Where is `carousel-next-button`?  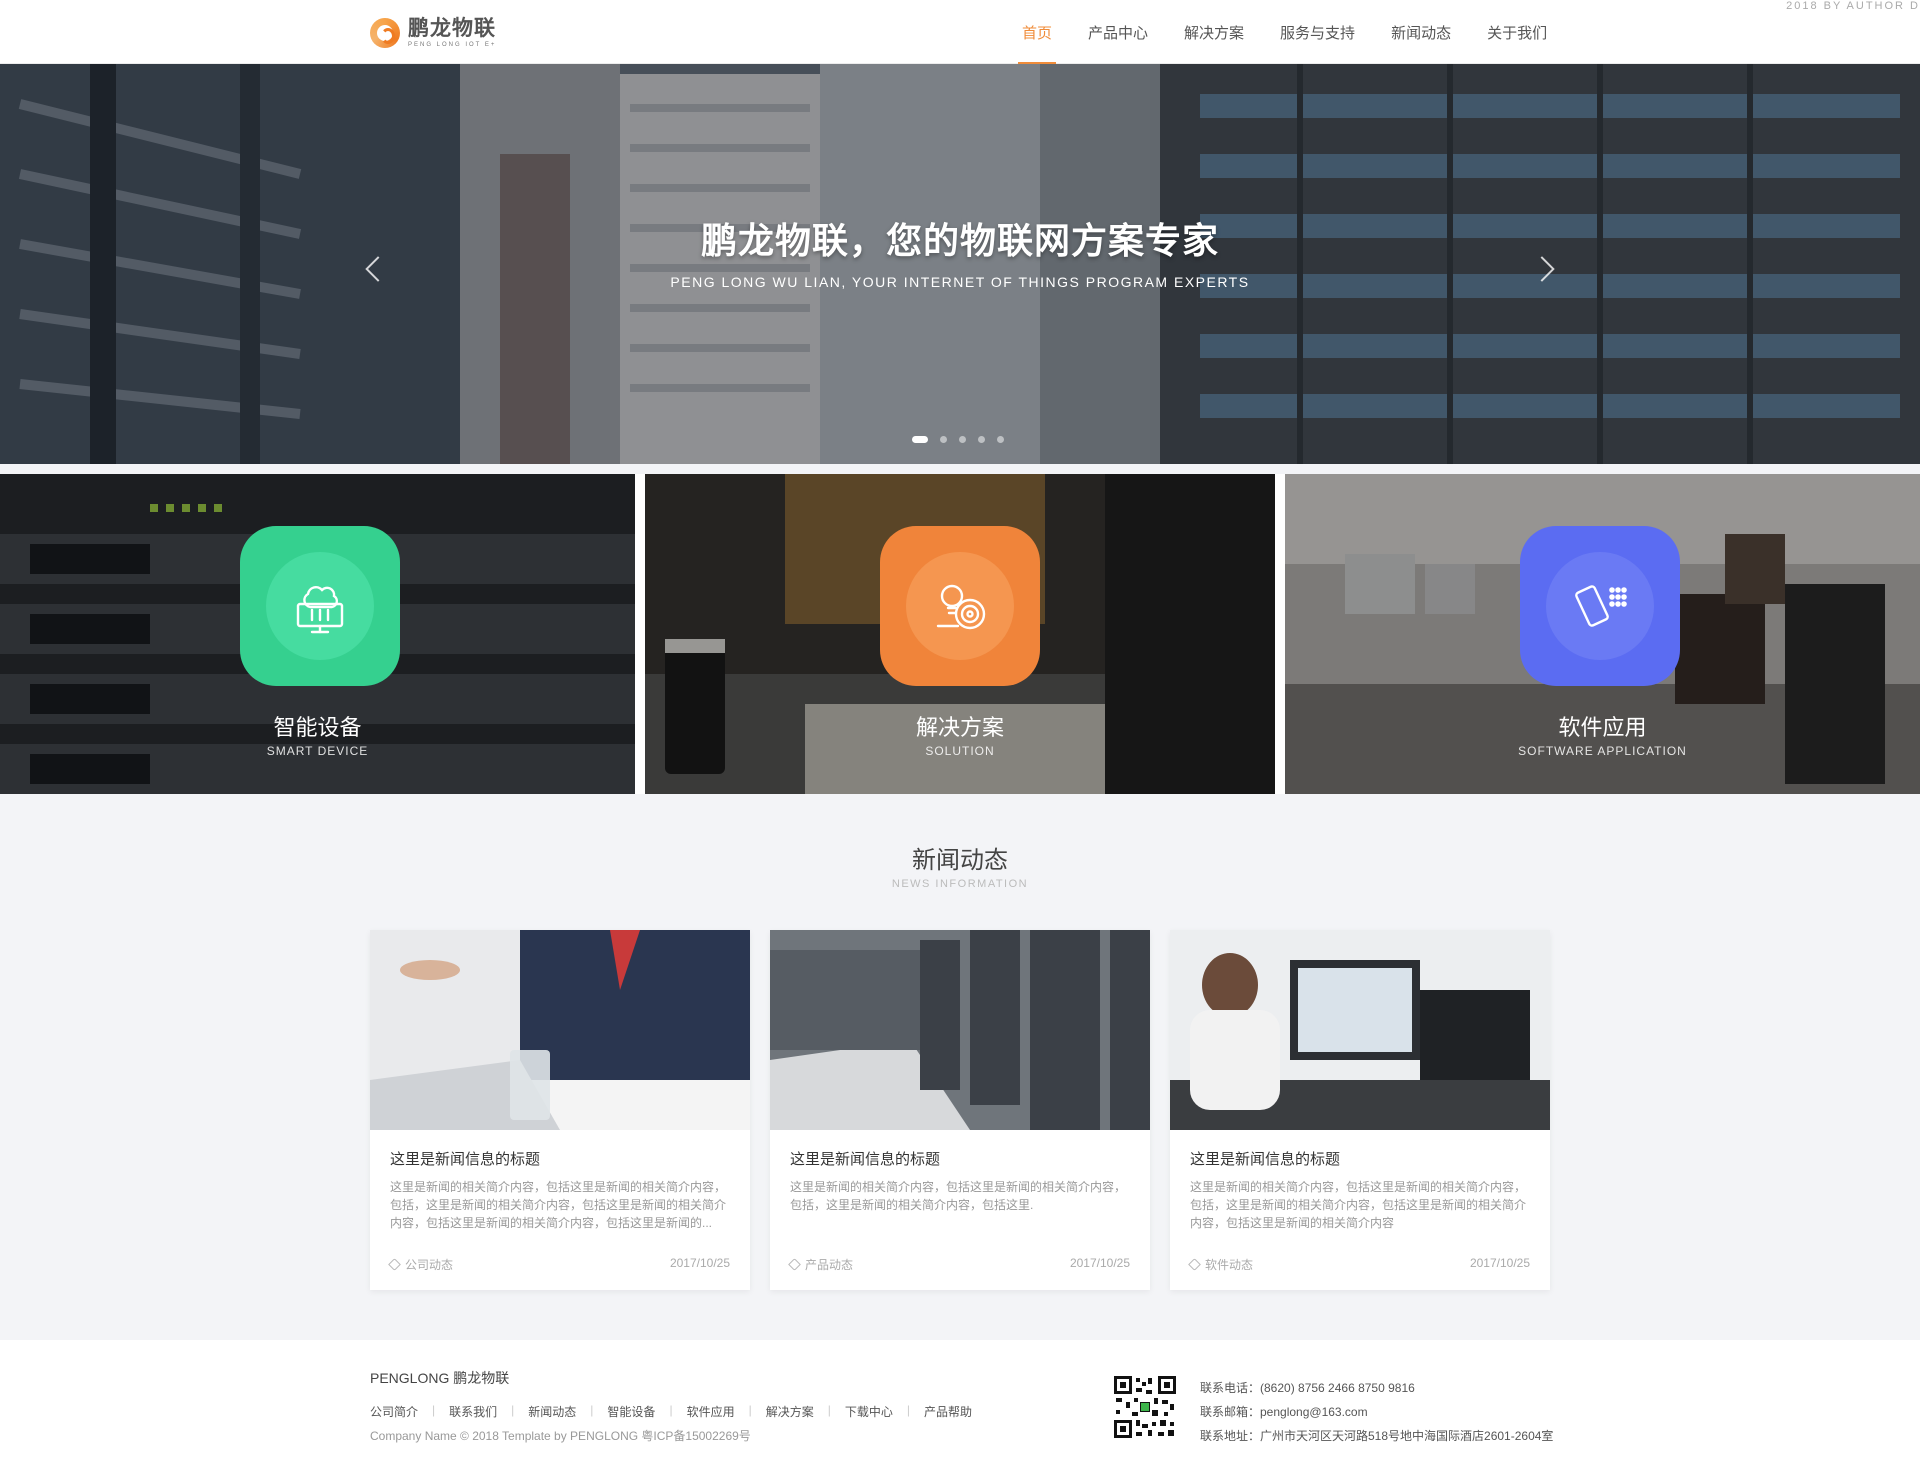
carousel-next-button is located at coordinates (1542, 269).